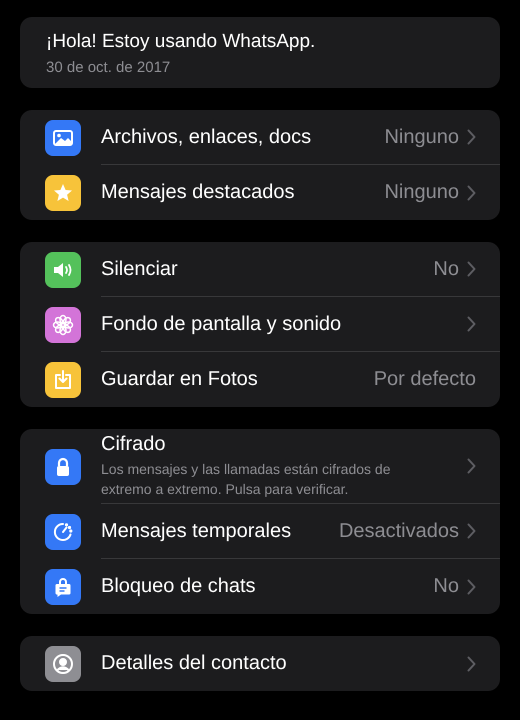 This screenshot has height=720, width=520. What do you see at coordinates (233, 379) in the screenshot?
I see `row-title: Guardar en Fotos` at bounding box center [233, 379].